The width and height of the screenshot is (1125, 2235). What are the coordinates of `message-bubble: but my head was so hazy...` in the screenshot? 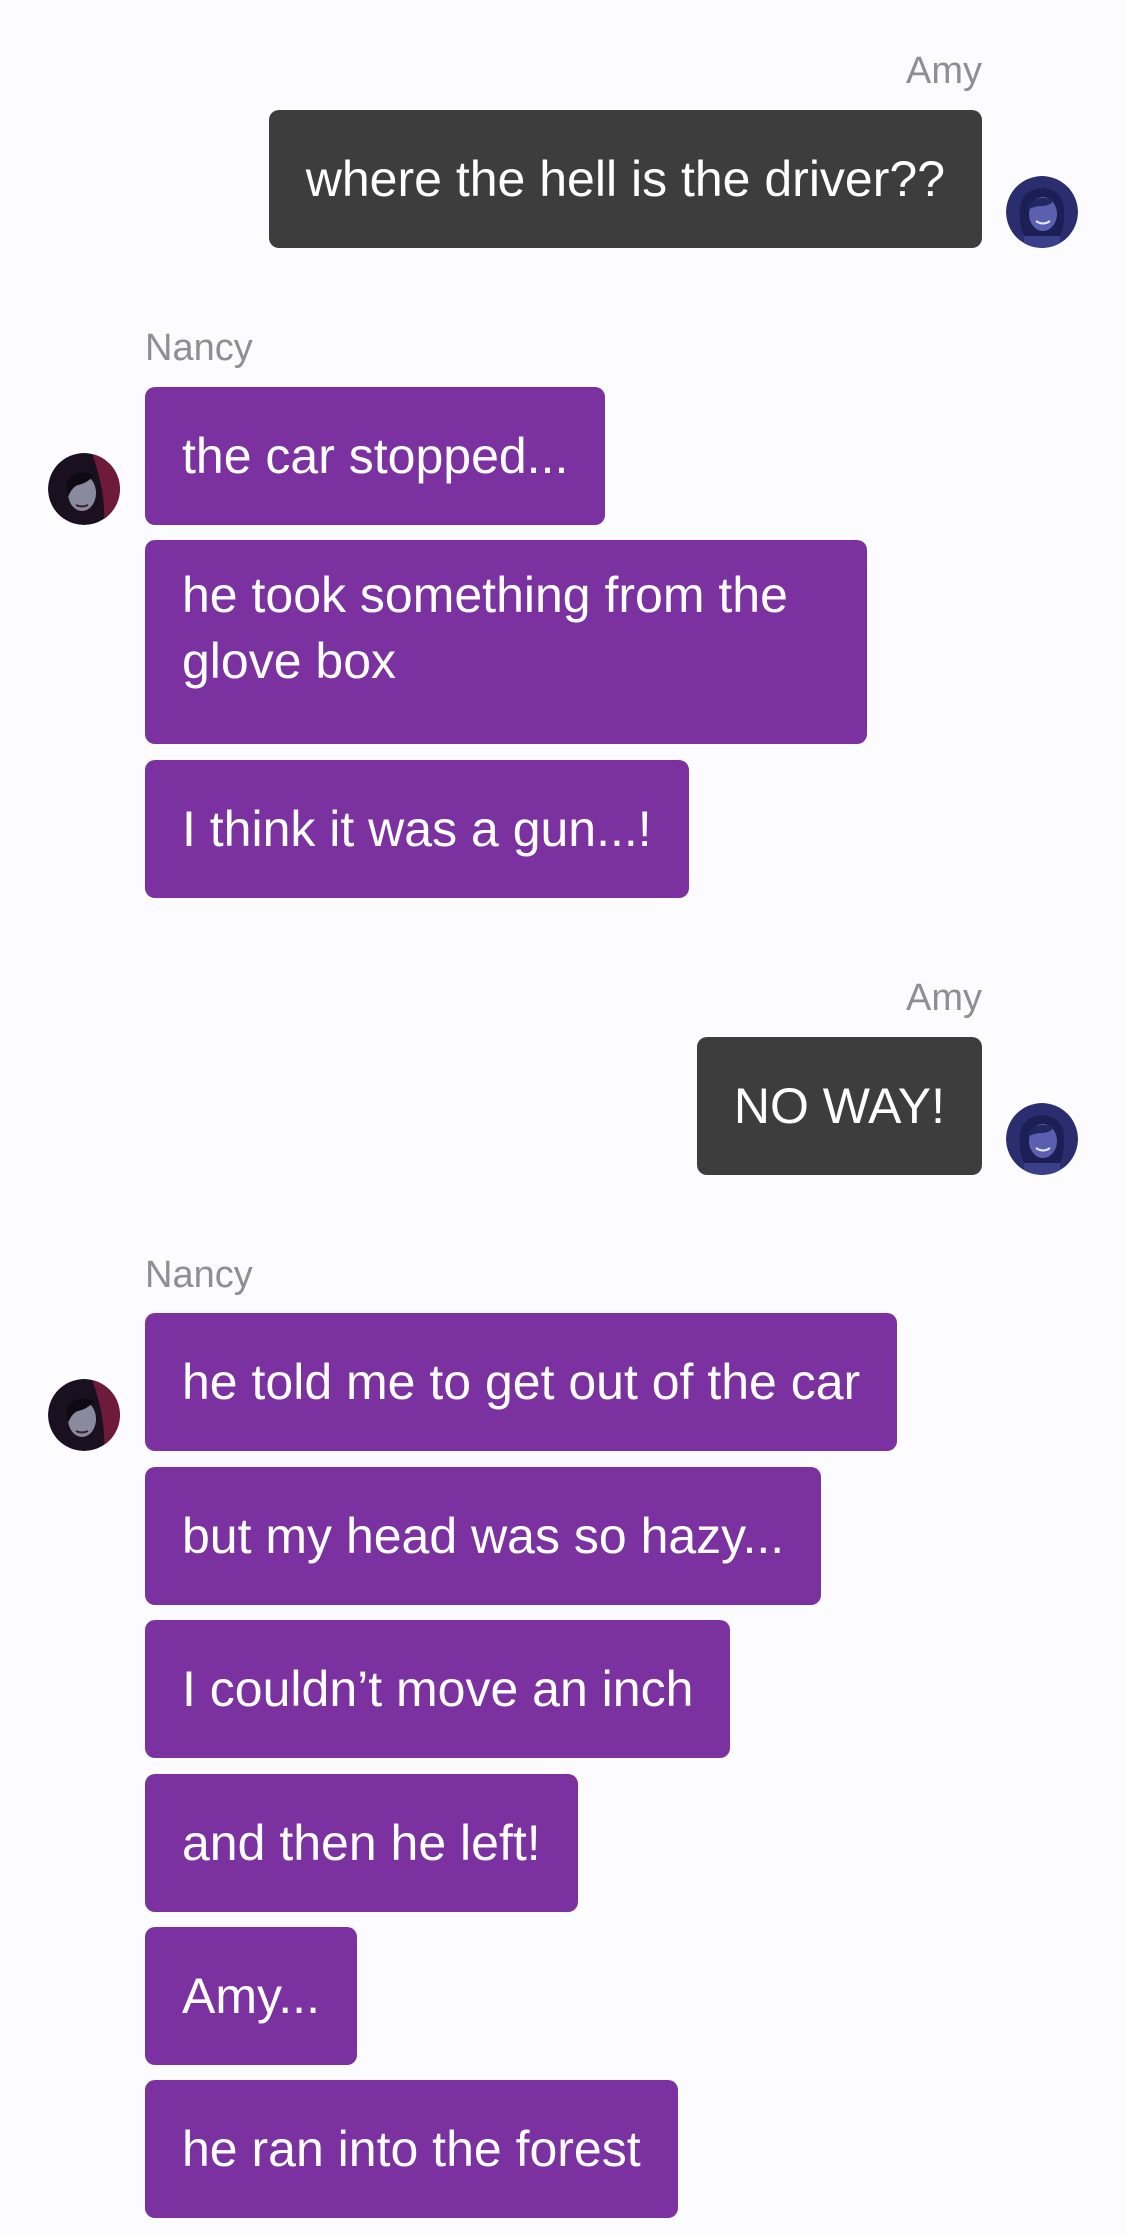 It's located at (483, 1536).